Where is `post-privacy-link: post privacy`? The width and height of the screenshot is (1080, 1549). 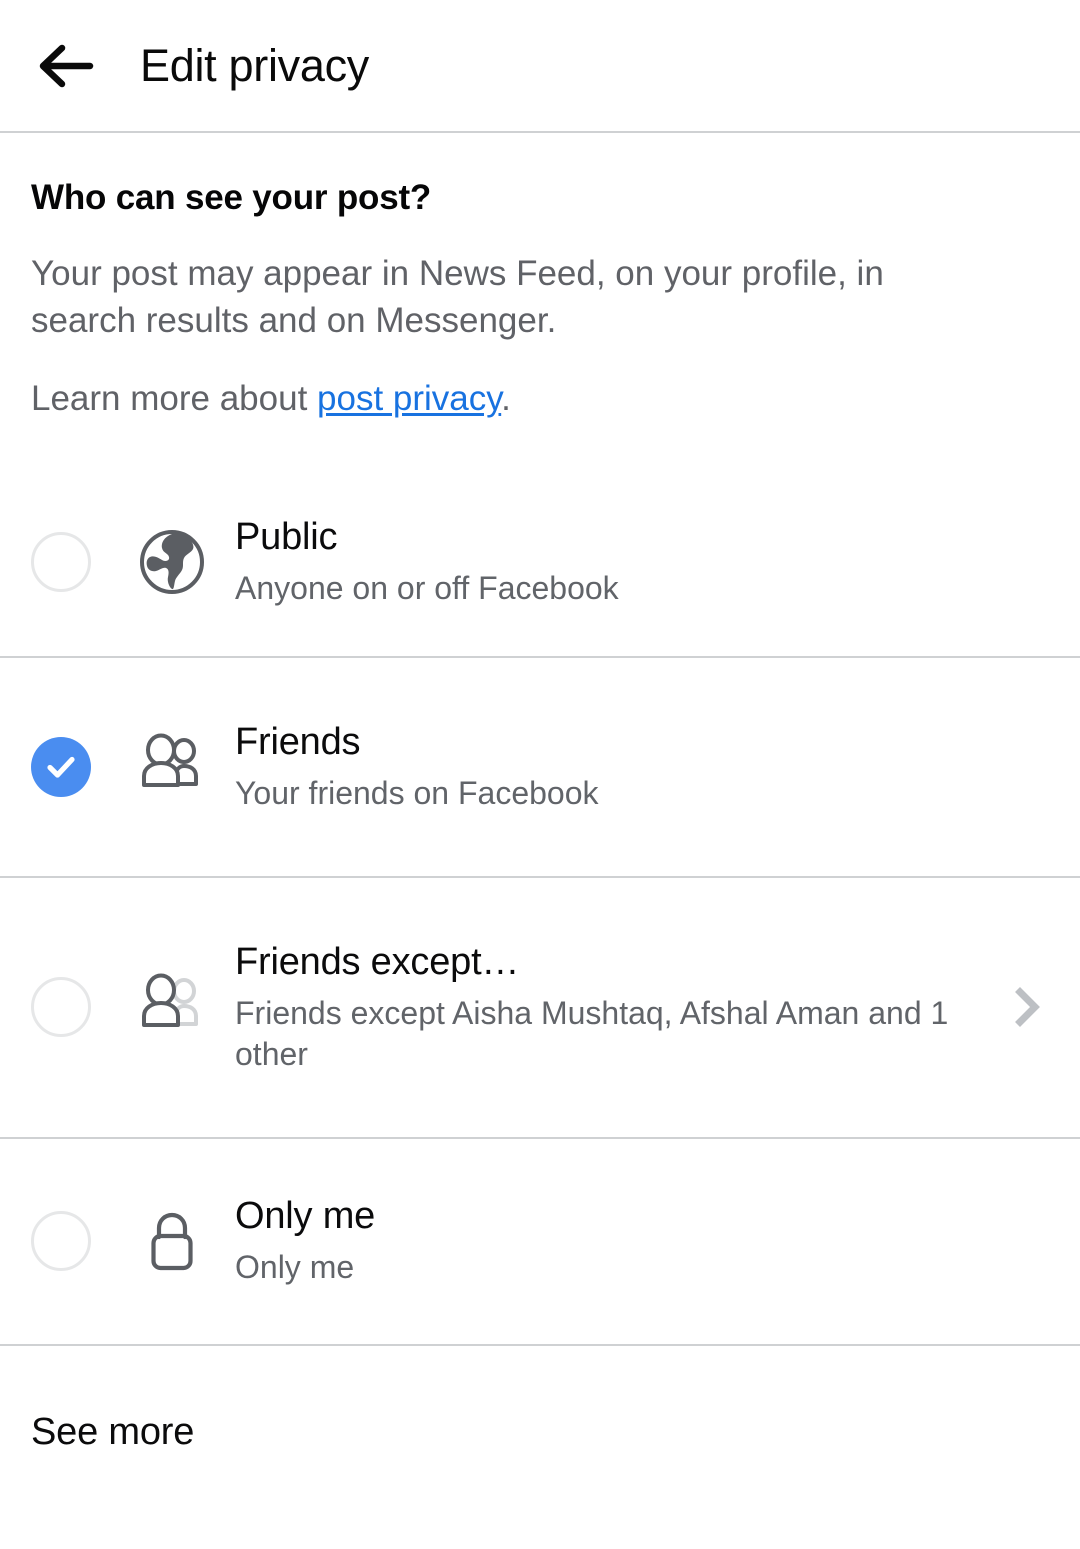 post-privacy-link: post privacy is located at coordinates (409, 398).